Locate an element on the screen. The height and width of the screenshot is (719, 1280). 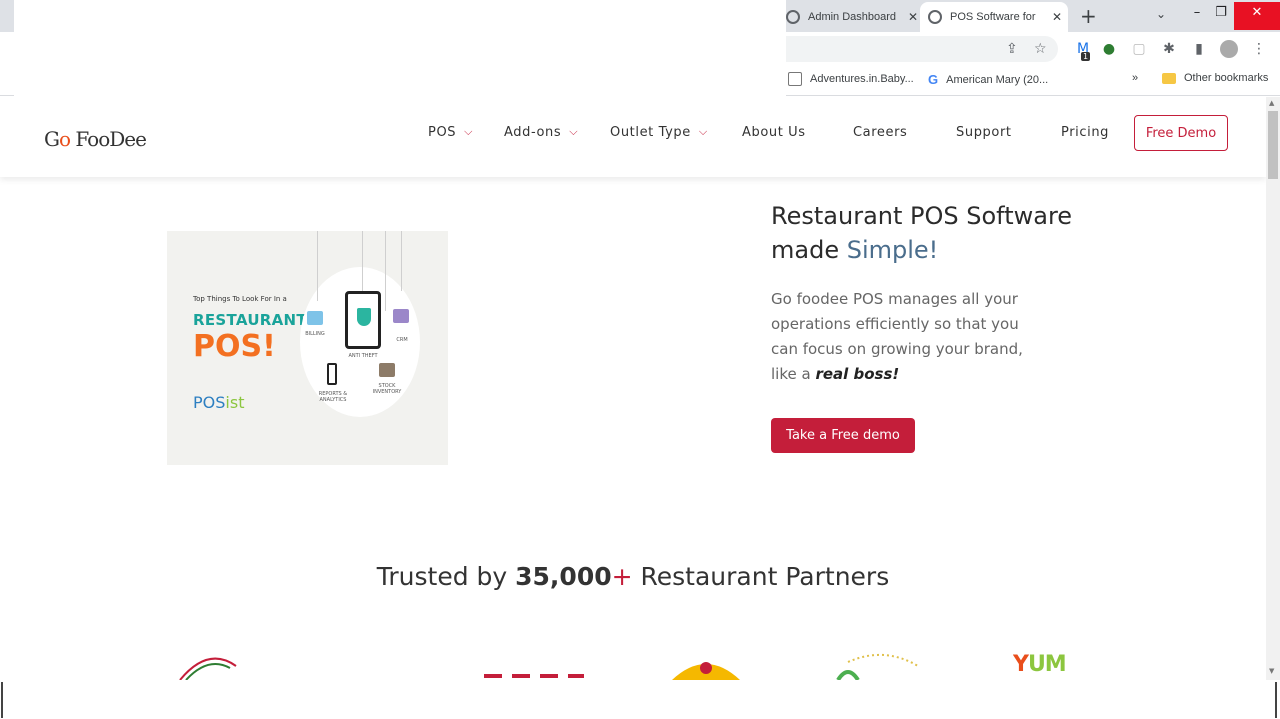
nav-label: Careers is located at coordinates (880, 132).